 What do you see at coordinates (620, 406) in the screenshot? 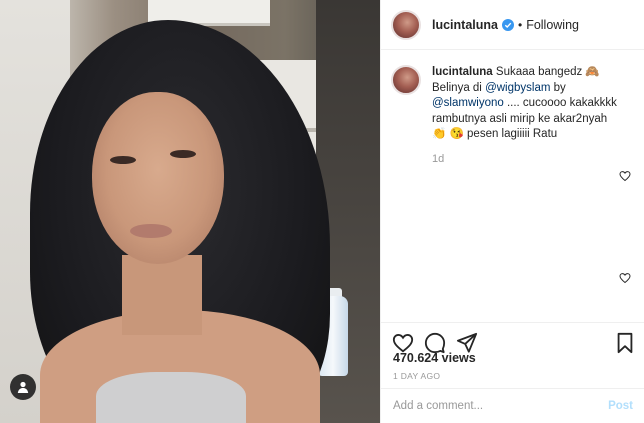
I see `post-comment-button: Post` at bounding box center [620, 406].